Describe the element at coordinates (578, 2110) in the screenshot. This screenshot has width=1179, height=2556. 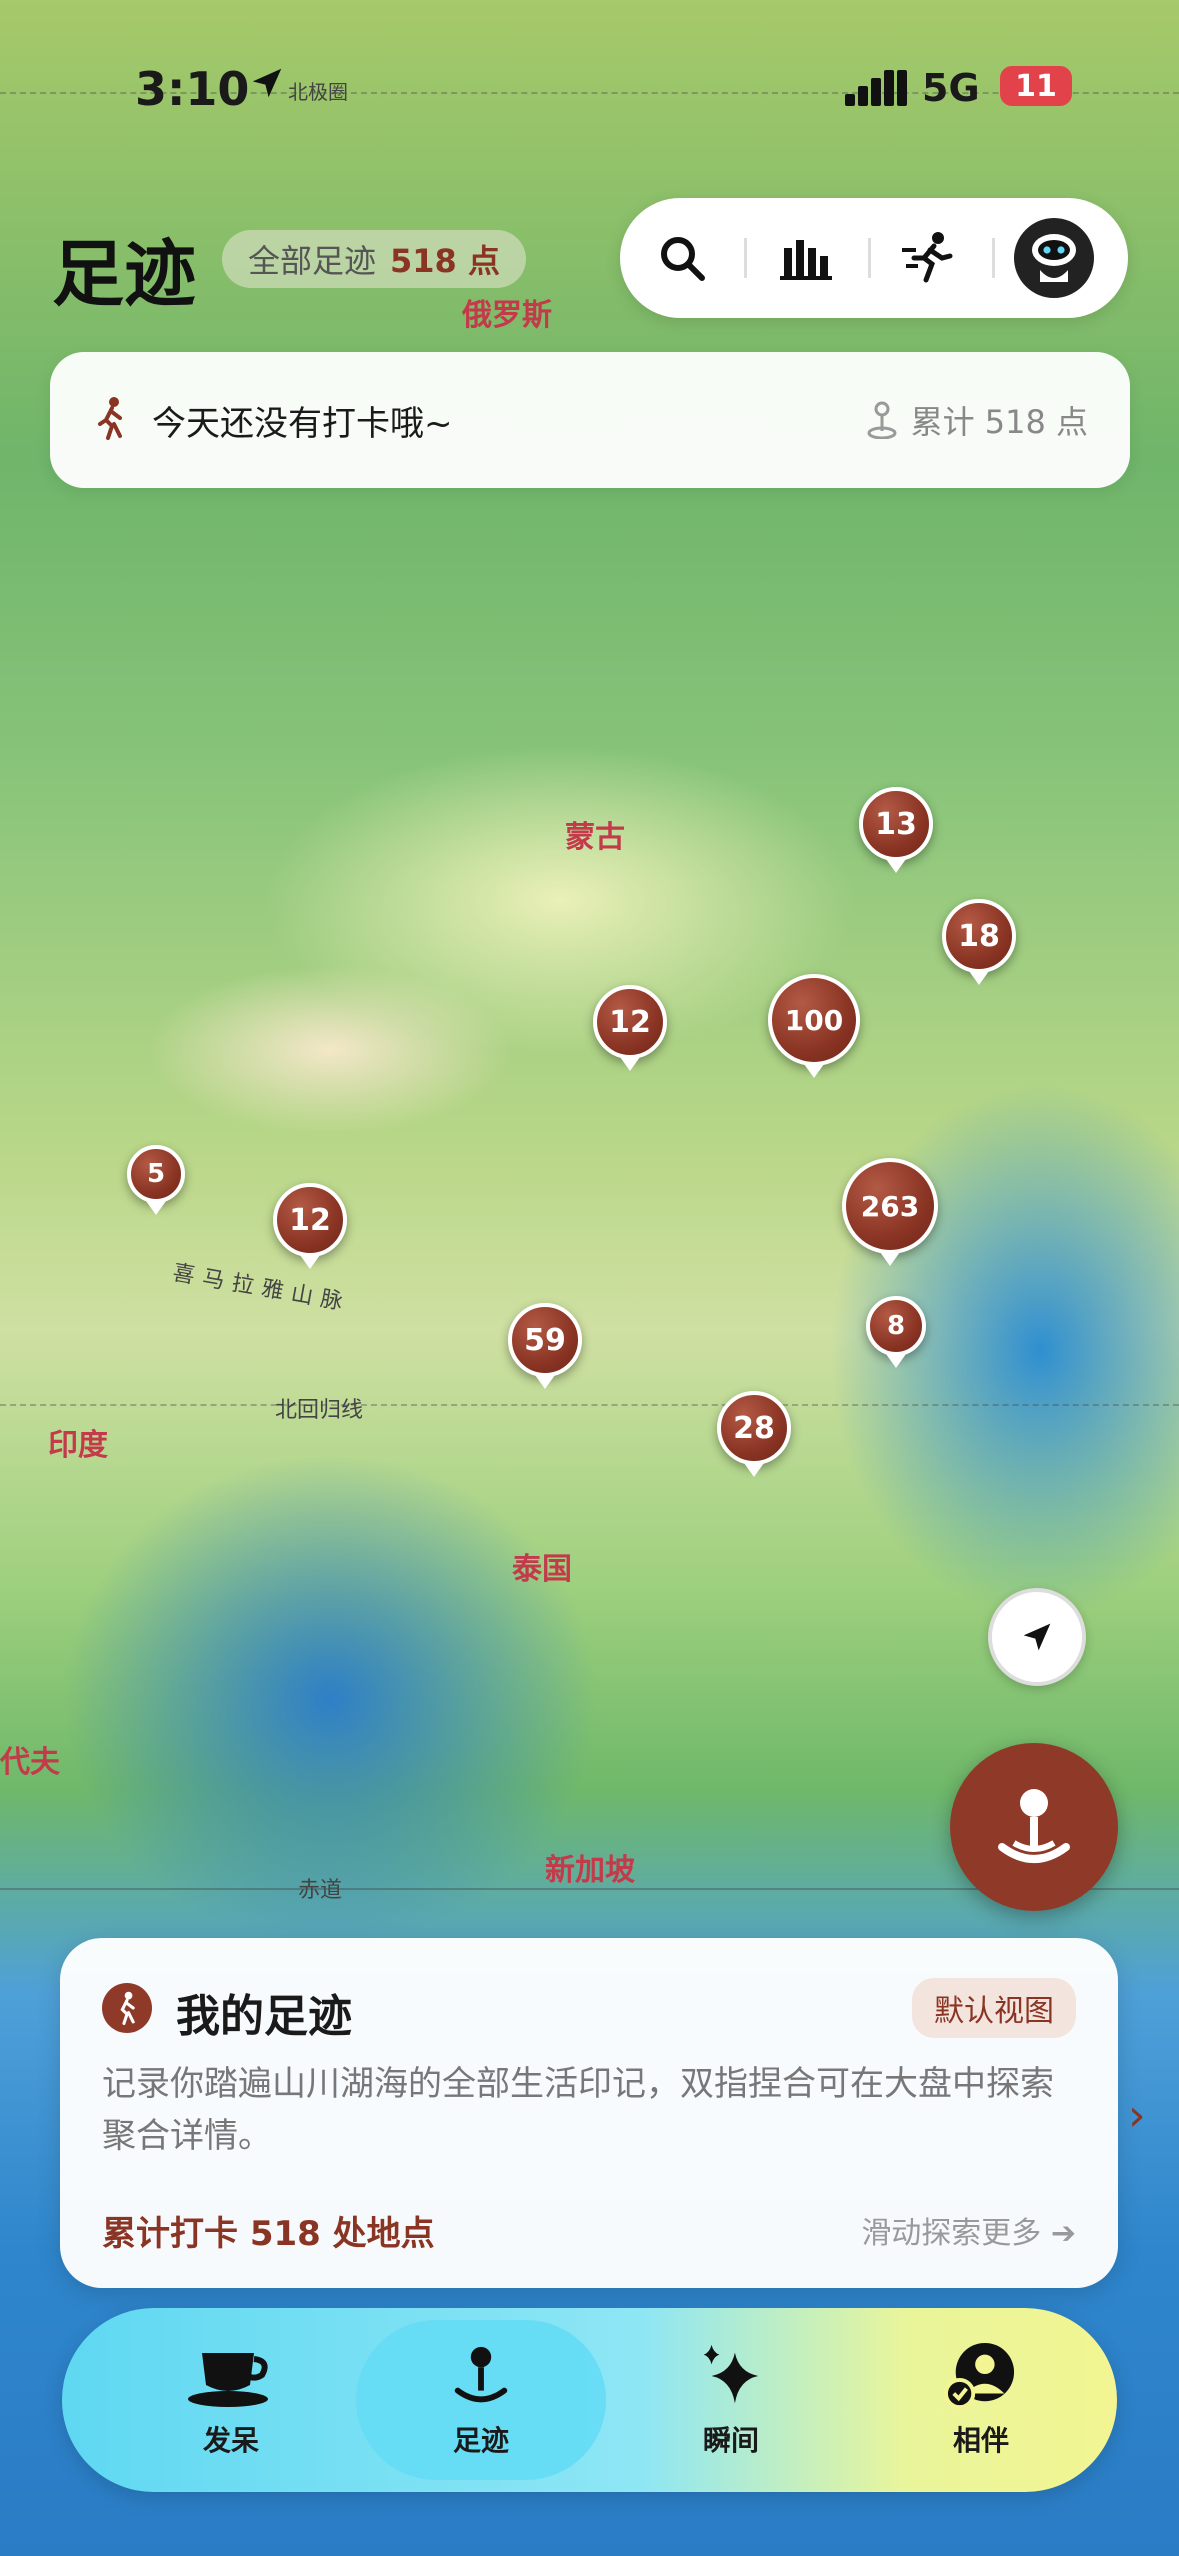
I see `sheet-description: 记录你踏遍山川湖海的全部生活印记，双指捏合可在大盘中探索聚合详情。` at that location.